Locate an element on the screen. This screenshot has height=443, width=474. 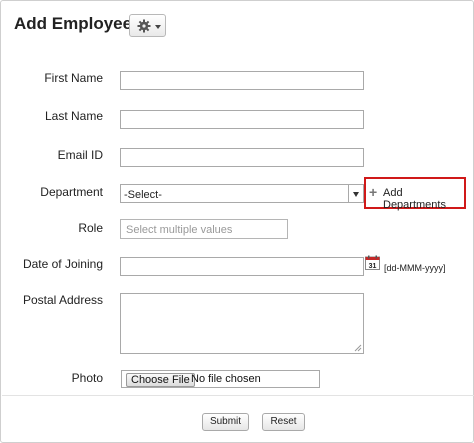
department-label: Department is located at coordinates (71, 192).